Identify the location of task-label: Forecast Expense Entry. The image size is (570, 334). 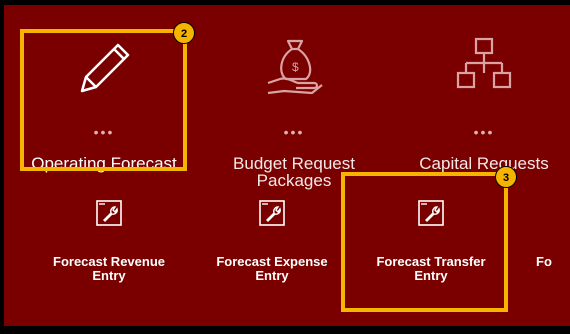
(272, 268).